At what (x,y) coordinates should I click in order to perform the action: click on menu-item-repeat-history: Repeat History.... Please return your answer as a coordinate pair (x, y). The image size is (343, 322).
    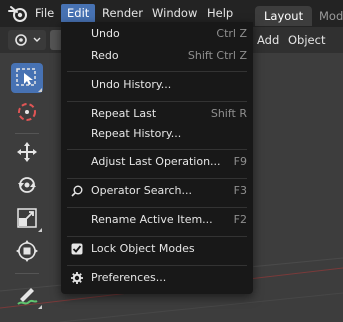
    Looking at the image, I should click on (157, 134).